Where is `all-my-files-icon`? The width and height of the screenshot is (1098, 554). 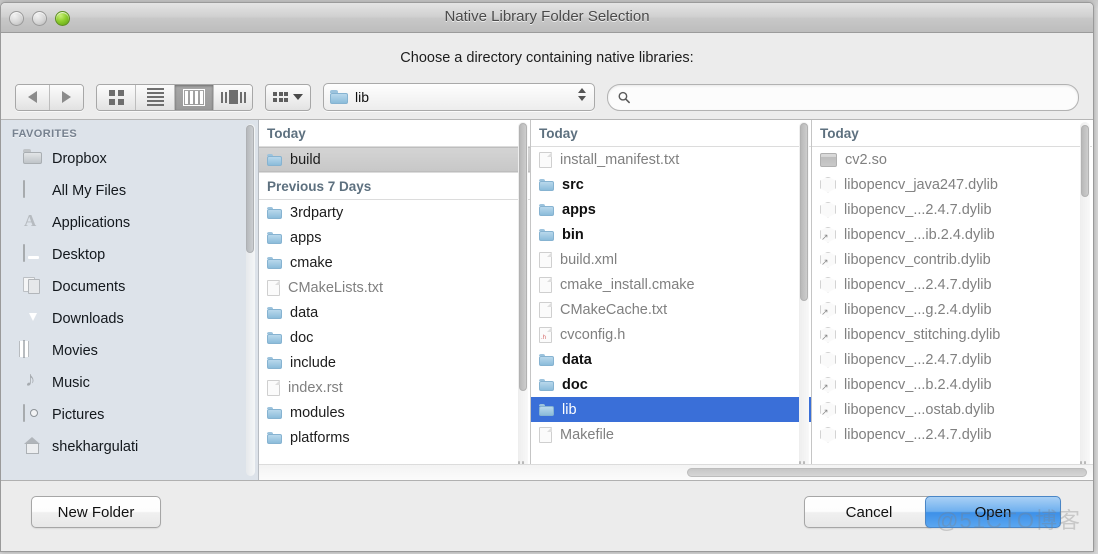
all-my-files-icon is located at coordinates (33, 190).